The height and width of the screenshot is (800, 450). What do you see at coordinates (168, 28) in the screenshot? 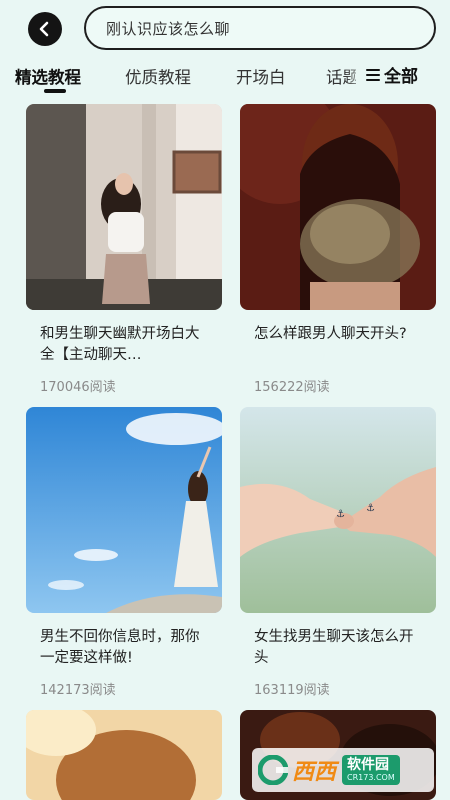
I see `search-query: 刚认识应该怎么聊` at bounding box center [168, 28].